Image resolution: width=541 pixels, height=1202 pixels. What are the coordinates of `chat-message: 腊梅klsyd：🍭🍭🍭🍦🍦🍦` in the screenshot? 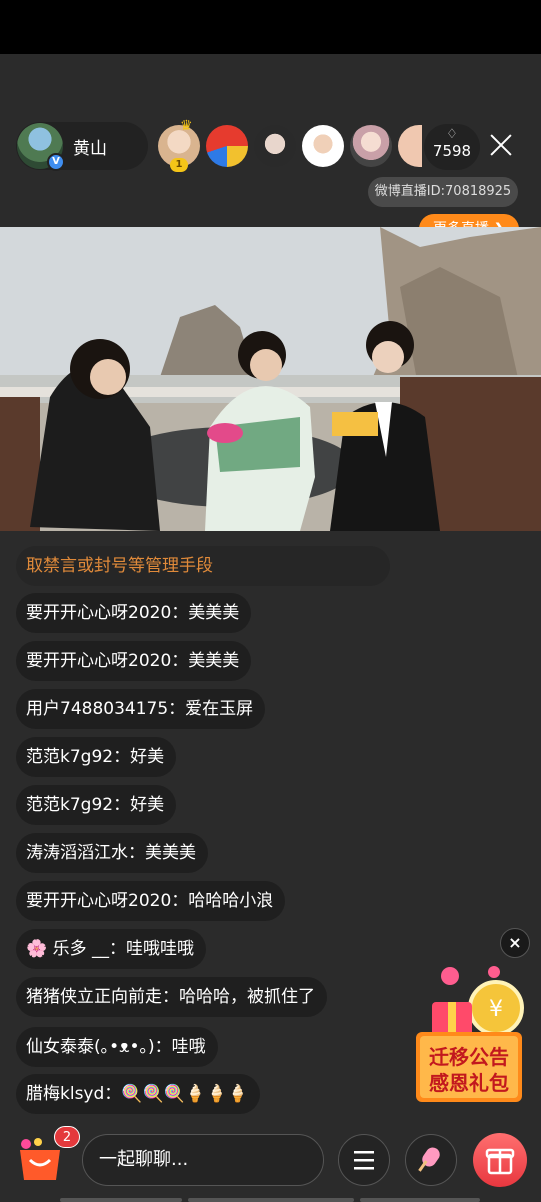 It's located at (138, 1094).